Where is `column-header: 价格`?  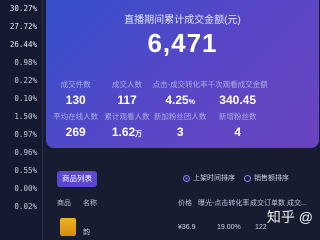 column-header: 价格 is located at coordinates (185, 203).